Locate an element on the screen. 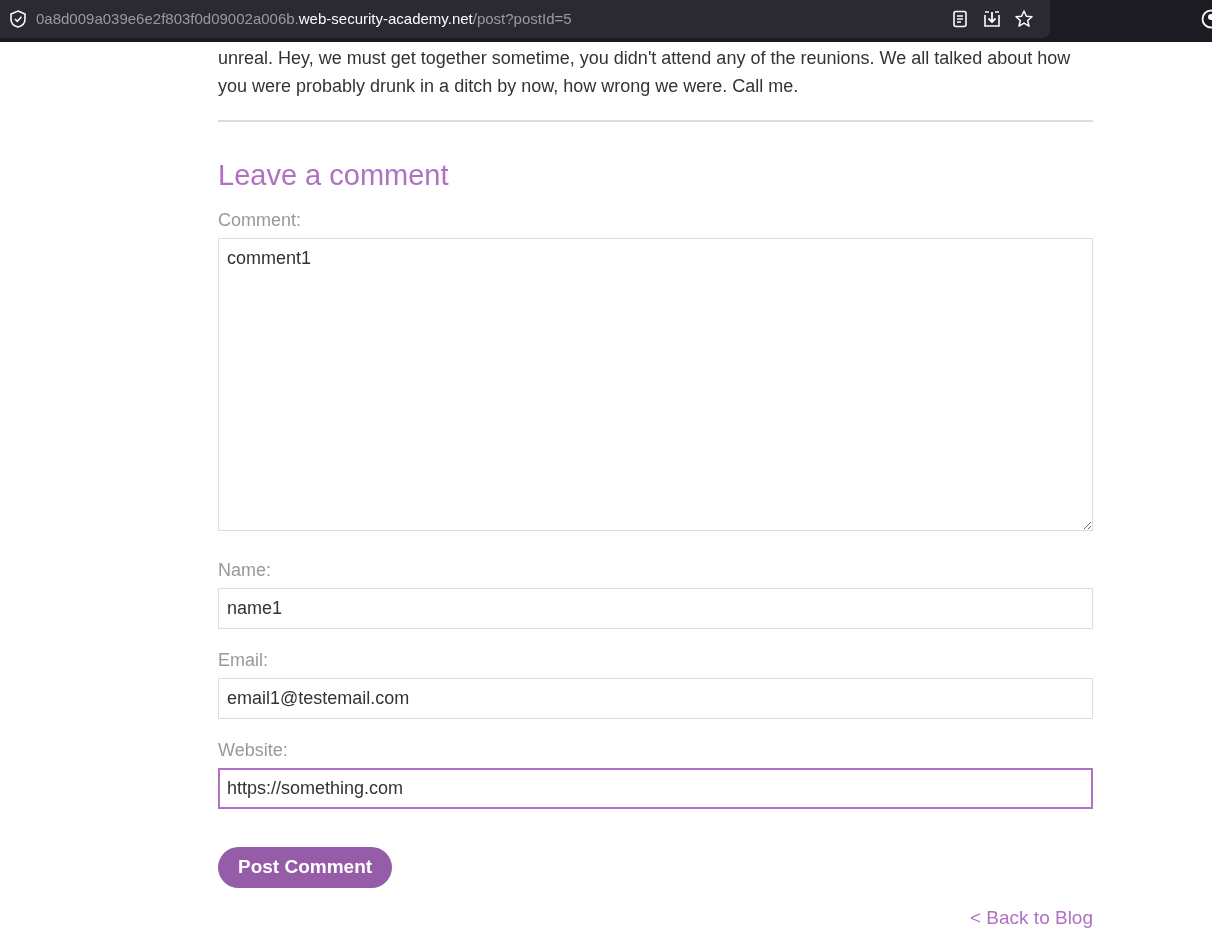 The image size is (1212, 945). field-label: Name: is located at coordinates (245, 570).